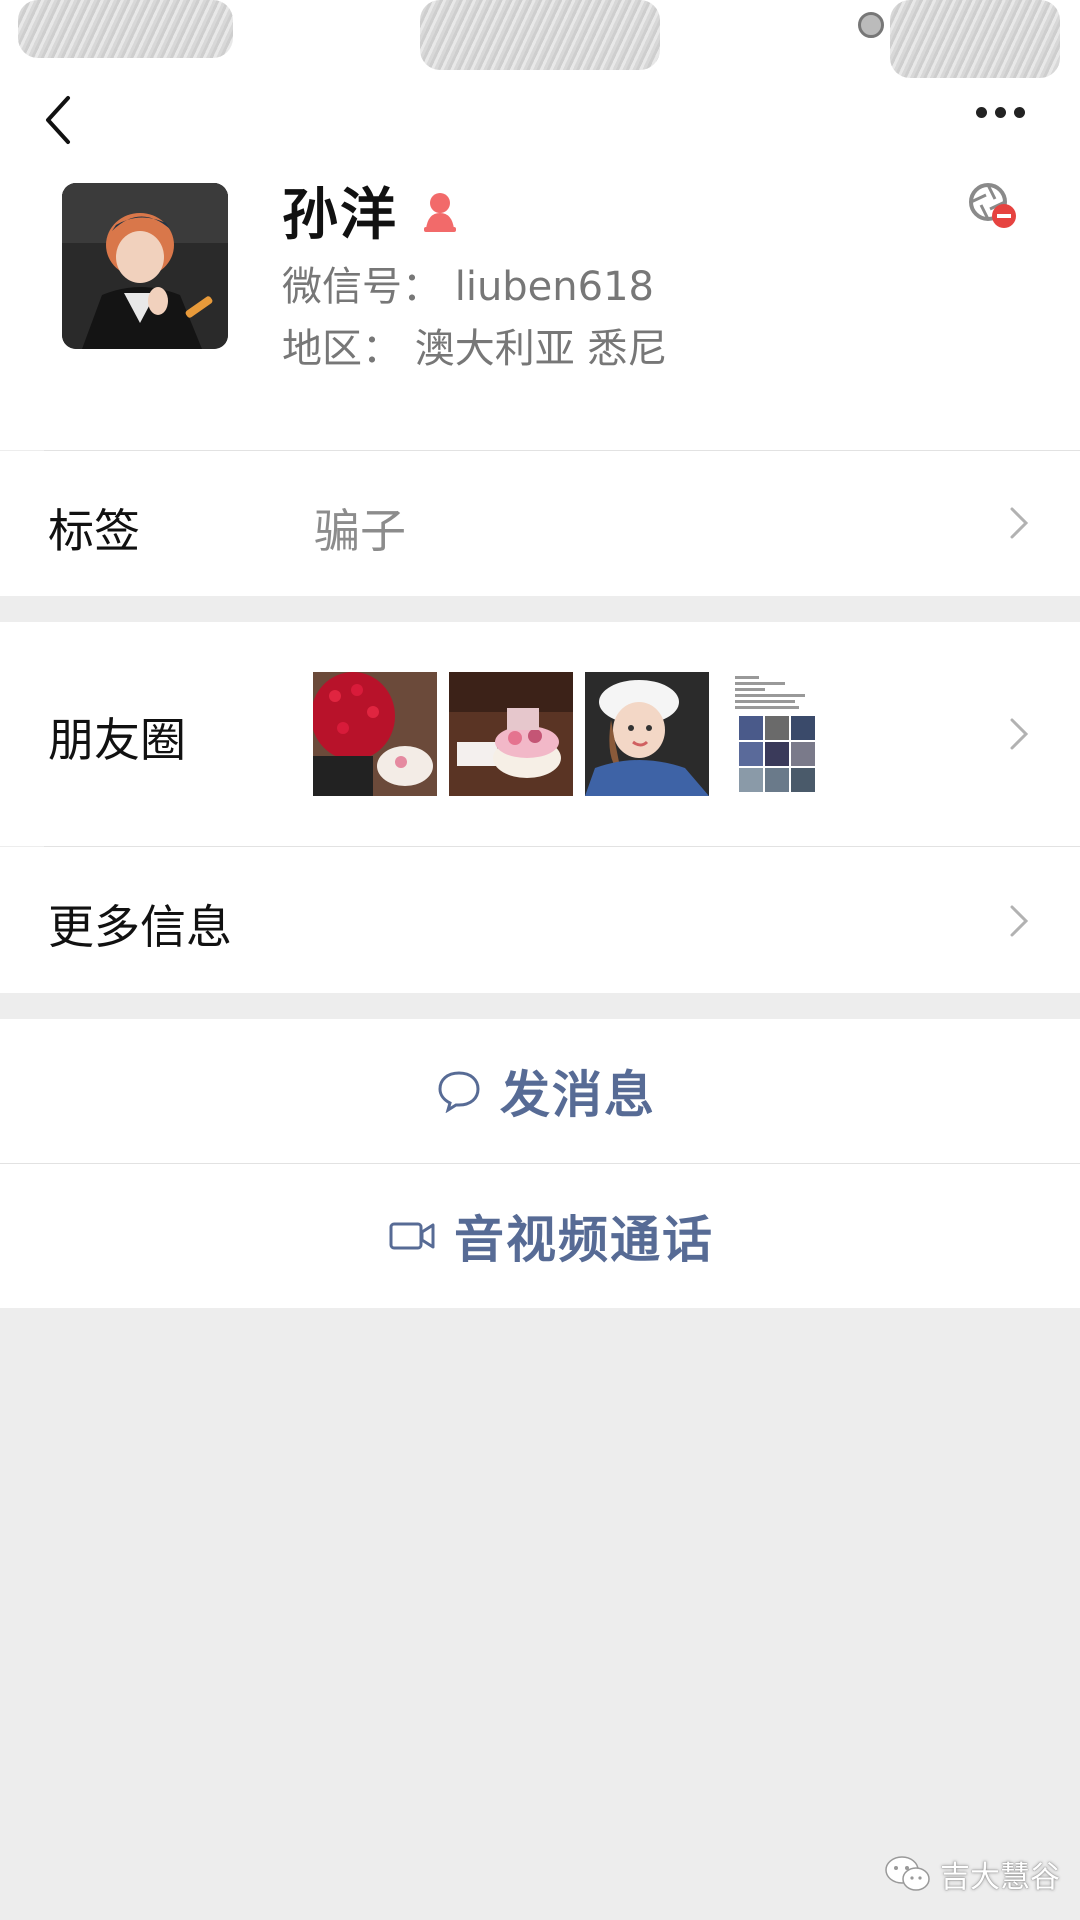  Describe the element at coordinates (412, 1236) in the screenshot. I see `video-camera-icon` at that location.